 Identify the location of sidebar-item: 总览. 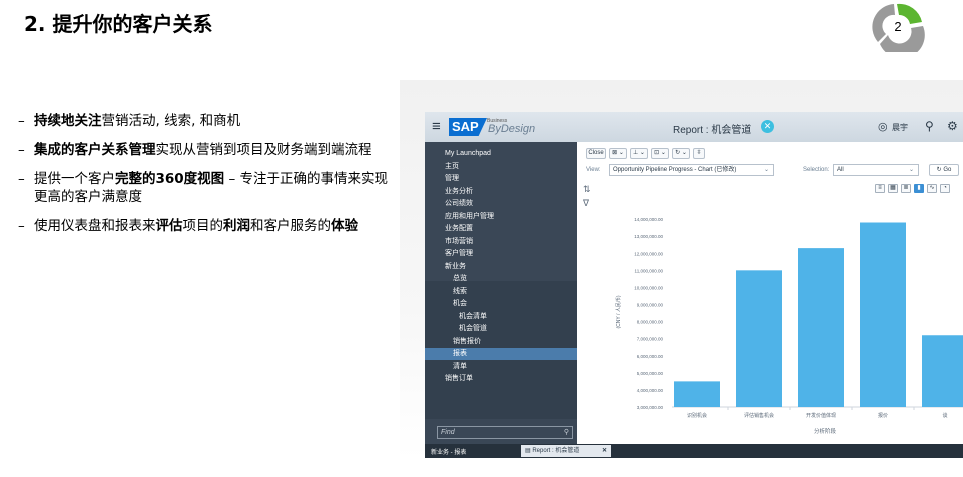
(501, 279).